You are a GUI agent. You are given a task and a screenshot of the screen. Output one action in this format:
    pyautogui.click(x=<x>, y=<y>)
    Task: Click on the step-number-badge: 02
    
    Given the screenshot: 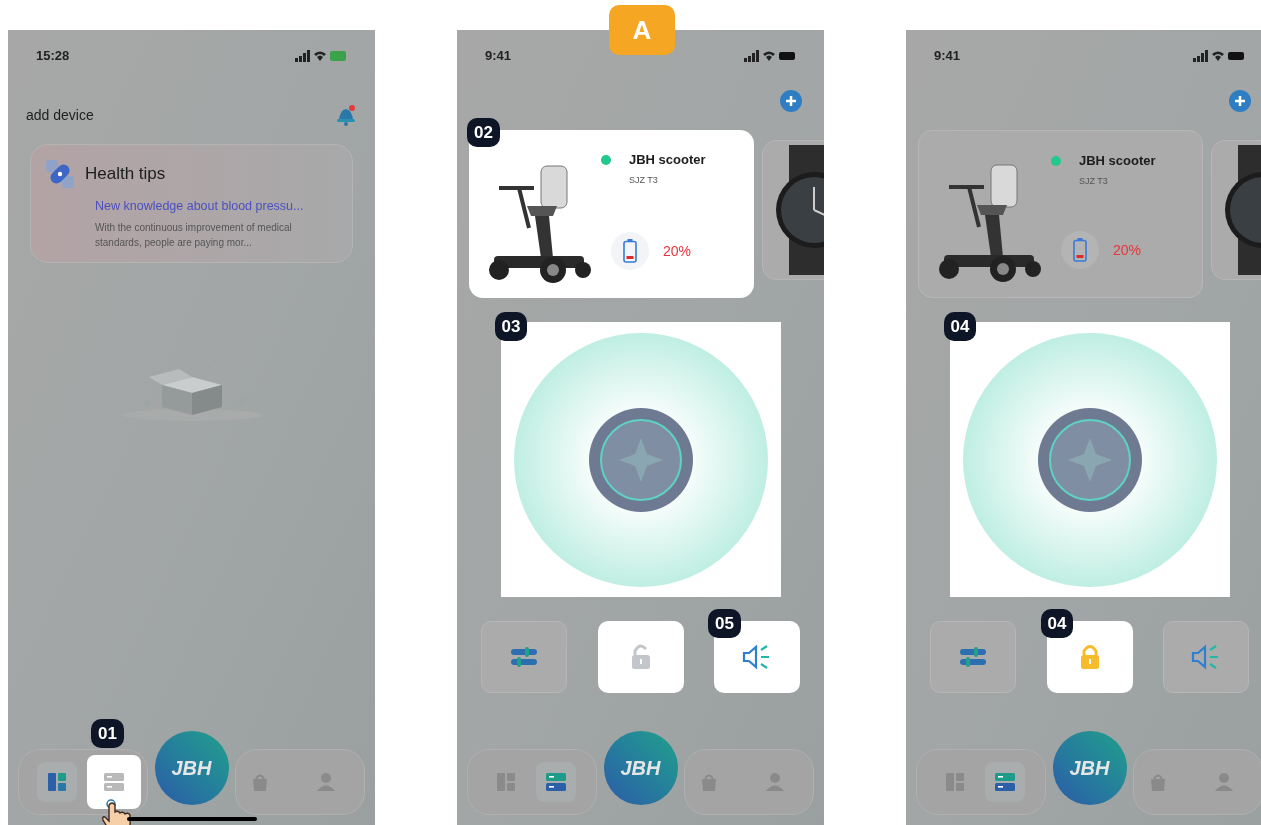 What is the action you would take?
    pyautogui.click(x=483, y=132)
    